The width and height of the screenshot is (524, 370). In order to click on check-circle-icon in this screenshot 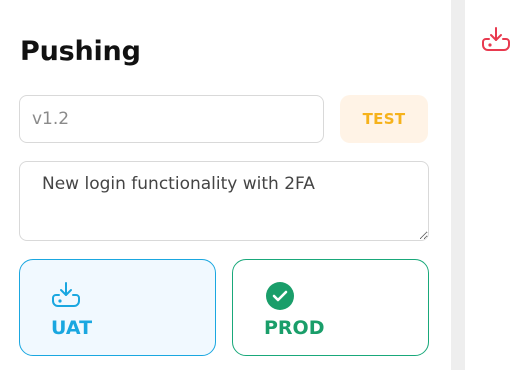, I will do `click(280, 296)`.